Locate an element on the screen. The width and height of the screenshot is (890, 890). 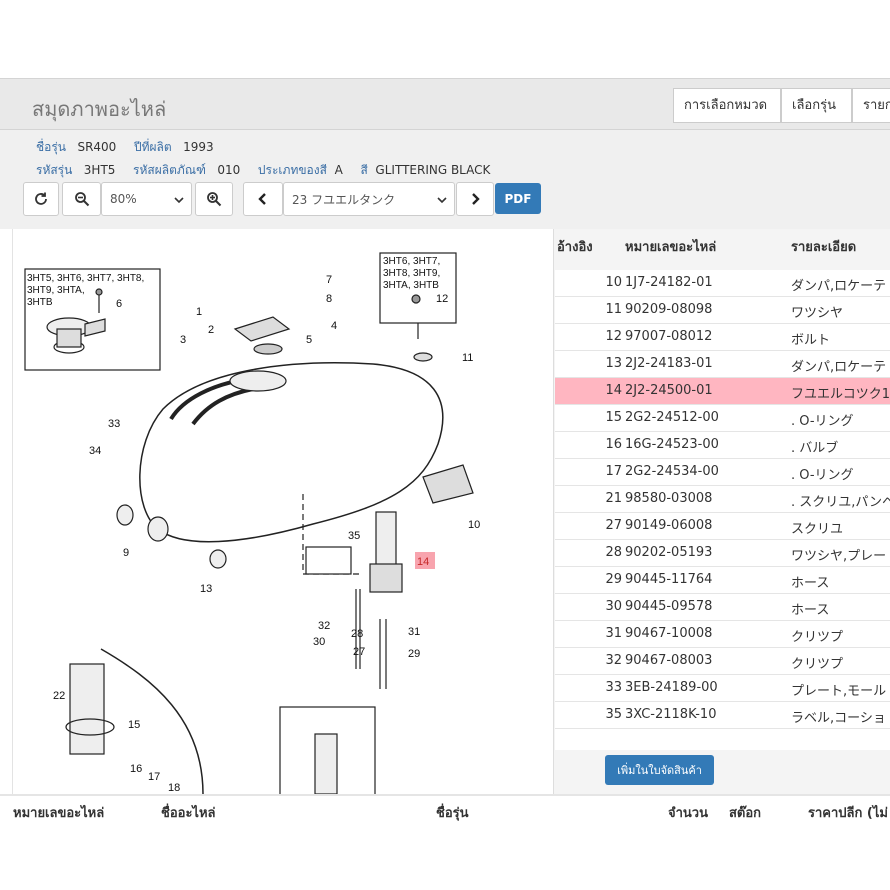
model-name-value: SR400 is located at coordinates (97, 147).